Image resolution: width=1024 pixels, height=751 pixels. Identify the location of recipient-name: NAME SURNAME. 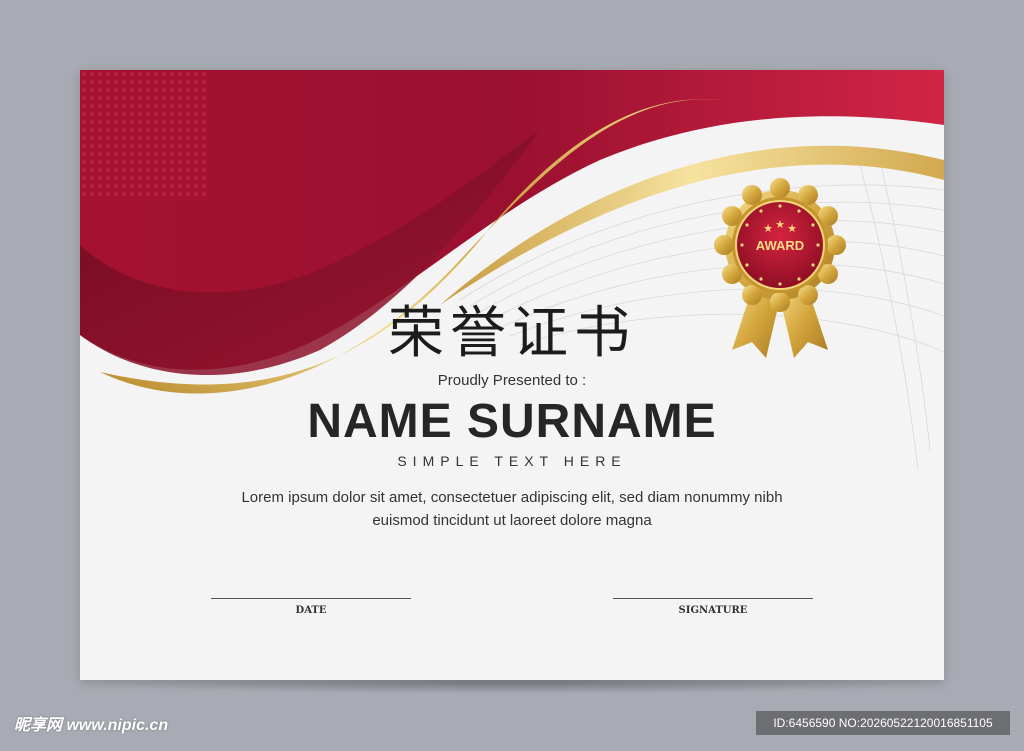
(512, 421).